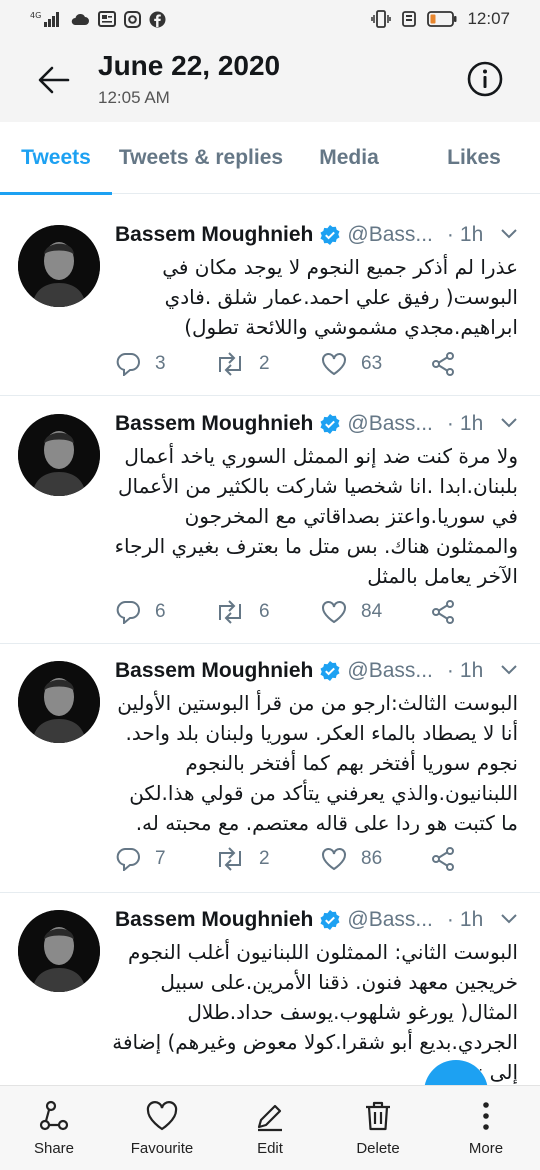 This screenshot has width=540, height=1170. What do you see at coordinates (264, 611) in the screenshot?
I see `retweet-count: 6` at bounding box center [264, 611].